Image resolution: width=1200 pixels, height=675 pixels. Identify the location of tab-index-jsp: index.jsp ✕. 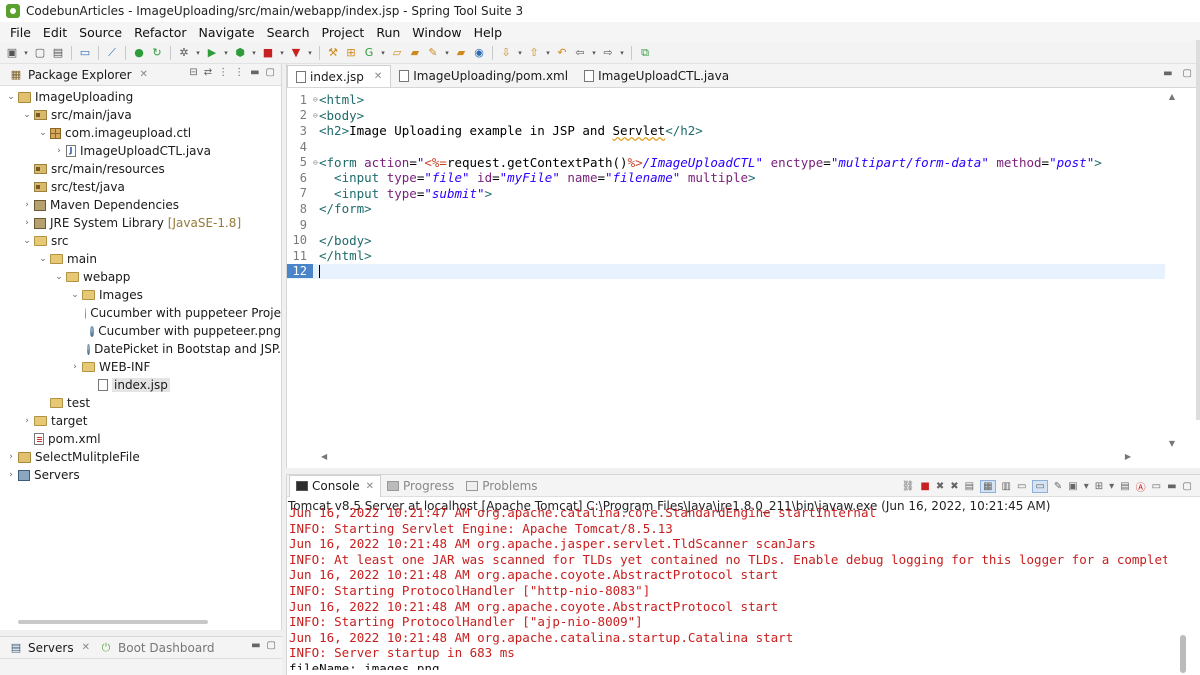
(339, 76).